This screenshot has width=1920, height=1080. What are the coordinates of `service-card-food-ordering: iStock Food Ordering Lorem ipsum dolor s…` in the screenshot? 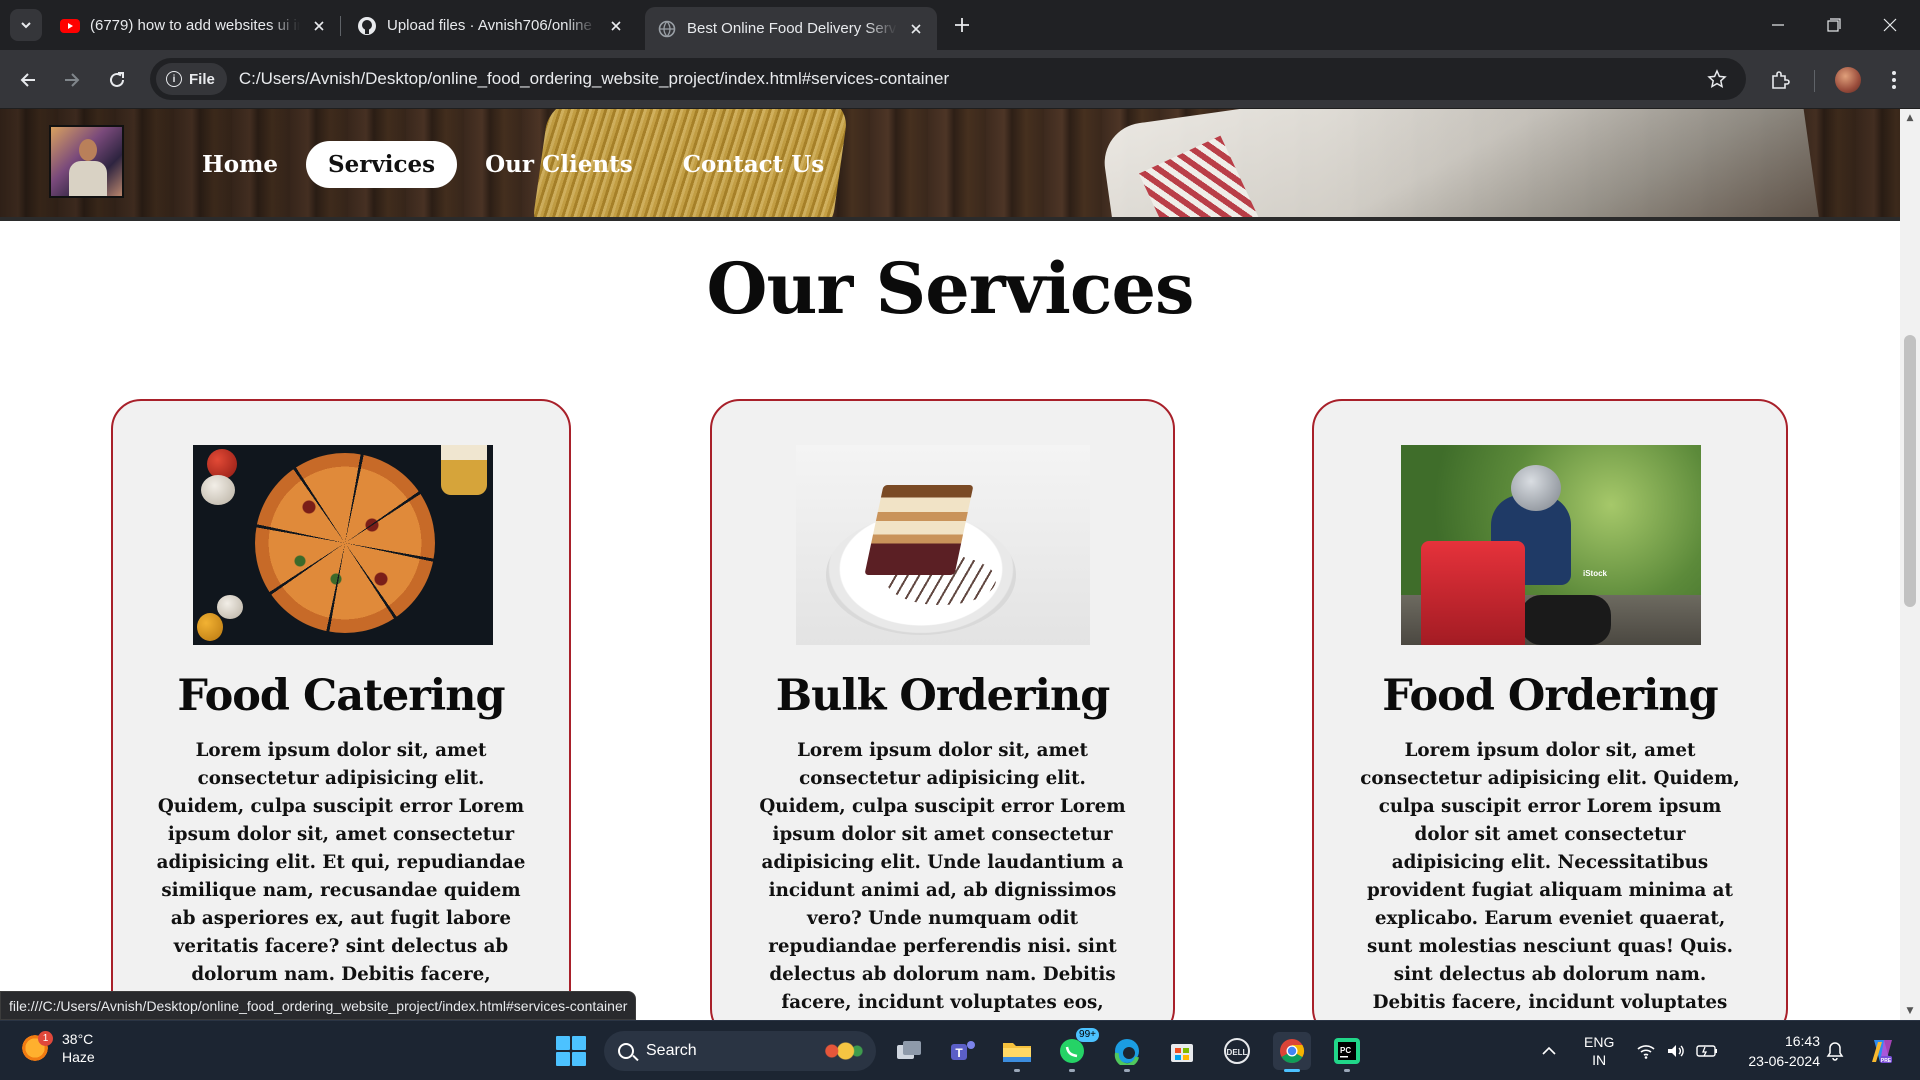 It's located at (1550, 709).